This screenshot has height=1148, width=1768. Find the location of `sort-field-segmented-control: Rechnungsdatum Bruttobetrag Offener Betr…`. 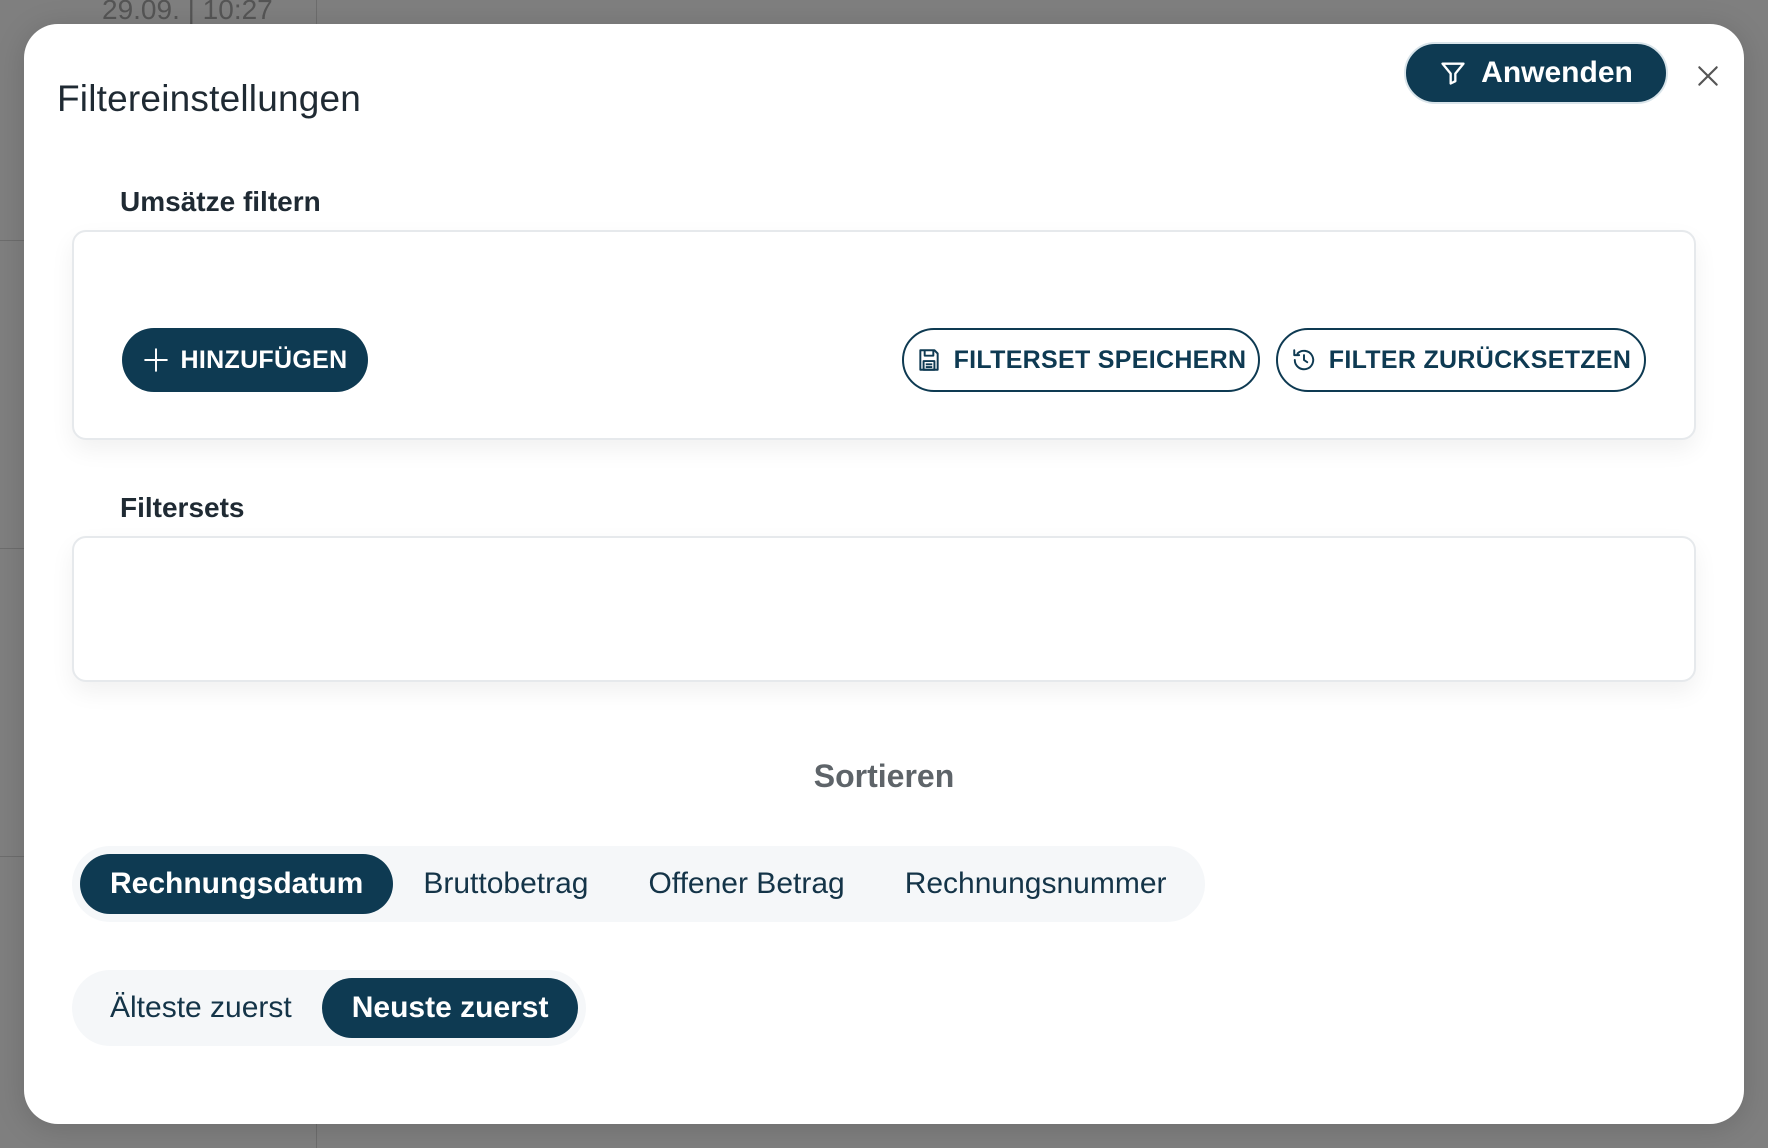

sort-field-segmented-control: Rechnungsdatum Bruttobetrag Offener Betr… is located at coordinates (638, 884).